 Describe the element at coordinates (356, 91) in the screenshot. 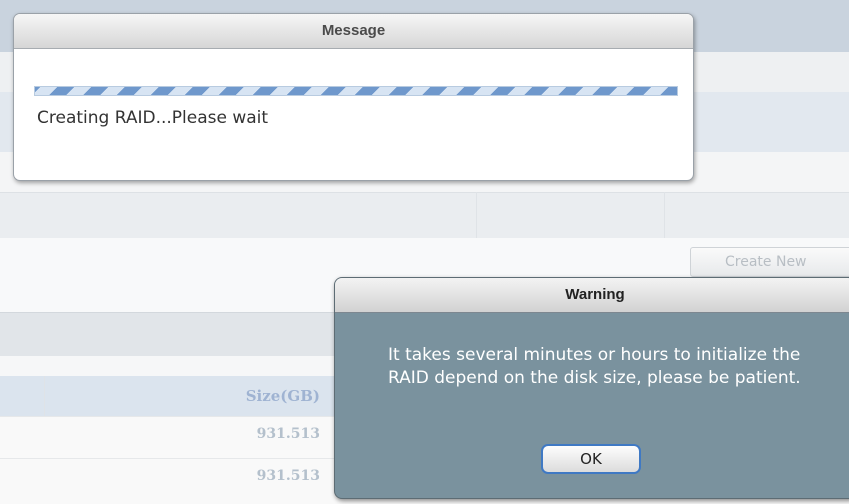

I see `progress-bar` at that location.